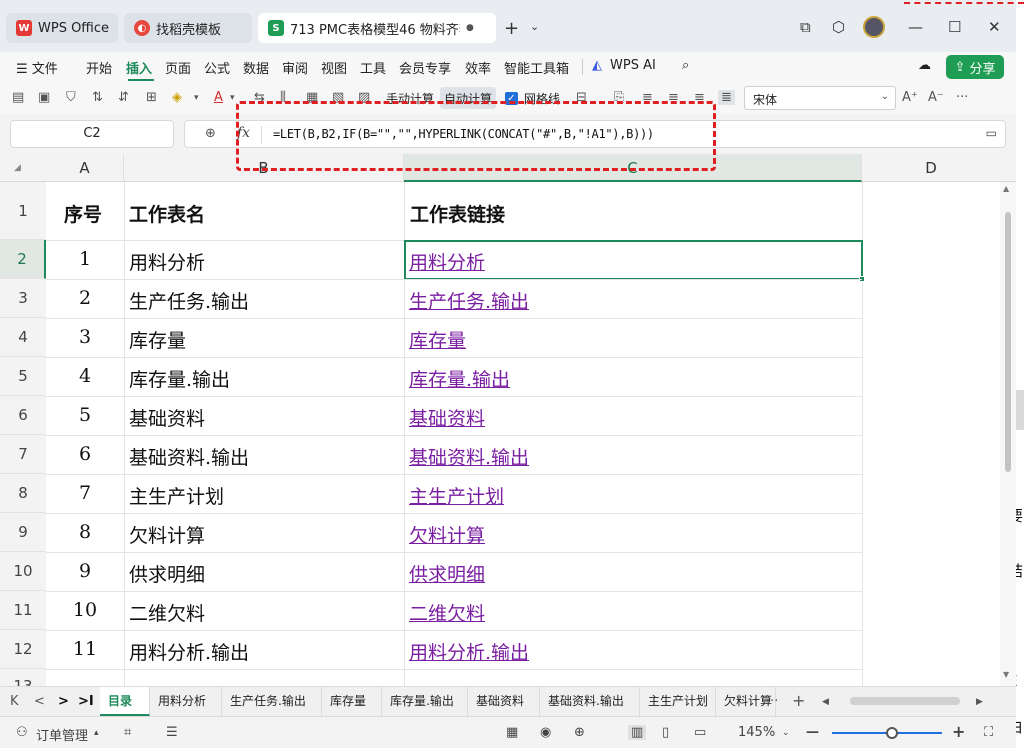  I want to click on share-button: ⇪ 分享, so click(975, 67).